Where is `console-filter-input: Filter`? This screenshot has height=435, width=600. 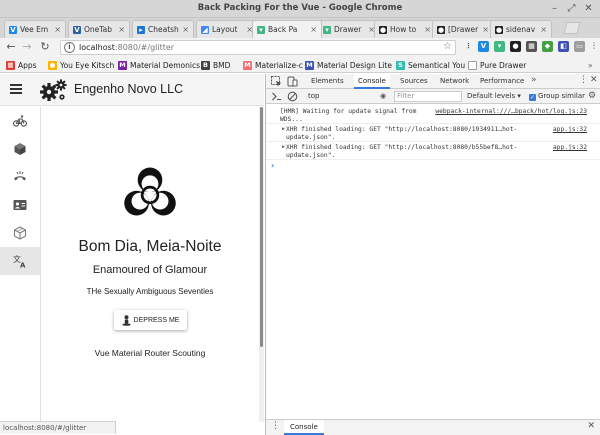 console-filter-input: Filter is located at coordinates (428, 96).